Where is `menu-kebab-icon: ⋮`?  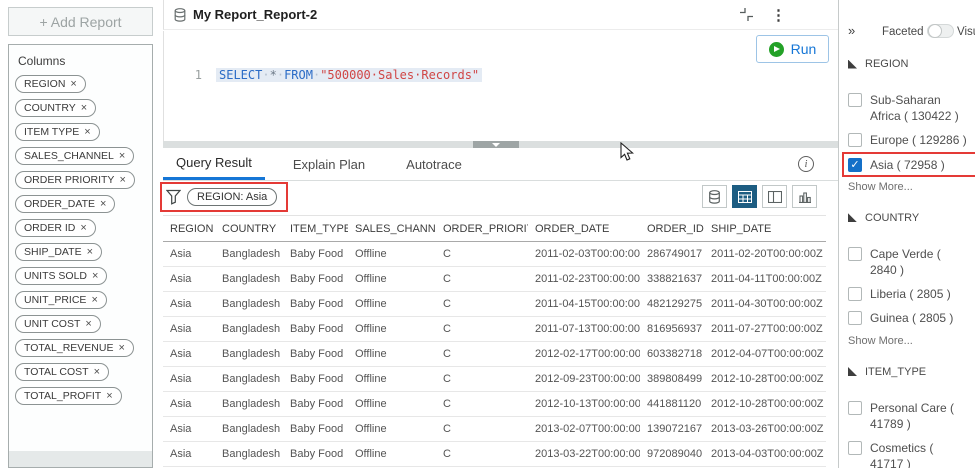 menu-kebab-icon: ⋮ is located at coordinates (778, 15).